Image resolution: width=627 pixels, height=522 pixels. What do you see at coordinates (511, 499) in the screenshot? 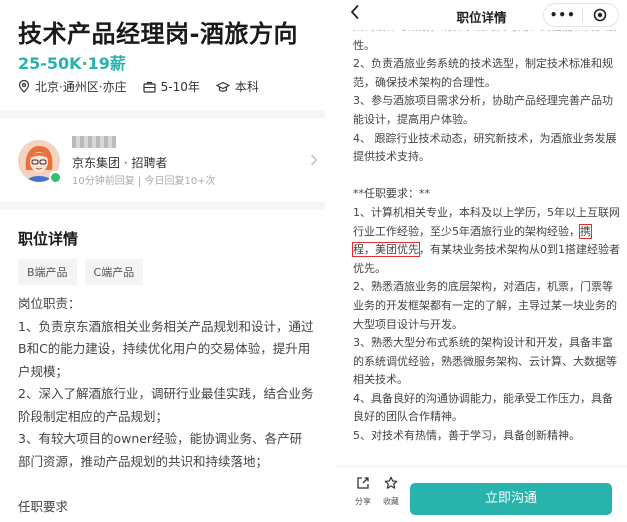
I see `chat-now-button: 立即沟通` at bounding box center [511, 499].